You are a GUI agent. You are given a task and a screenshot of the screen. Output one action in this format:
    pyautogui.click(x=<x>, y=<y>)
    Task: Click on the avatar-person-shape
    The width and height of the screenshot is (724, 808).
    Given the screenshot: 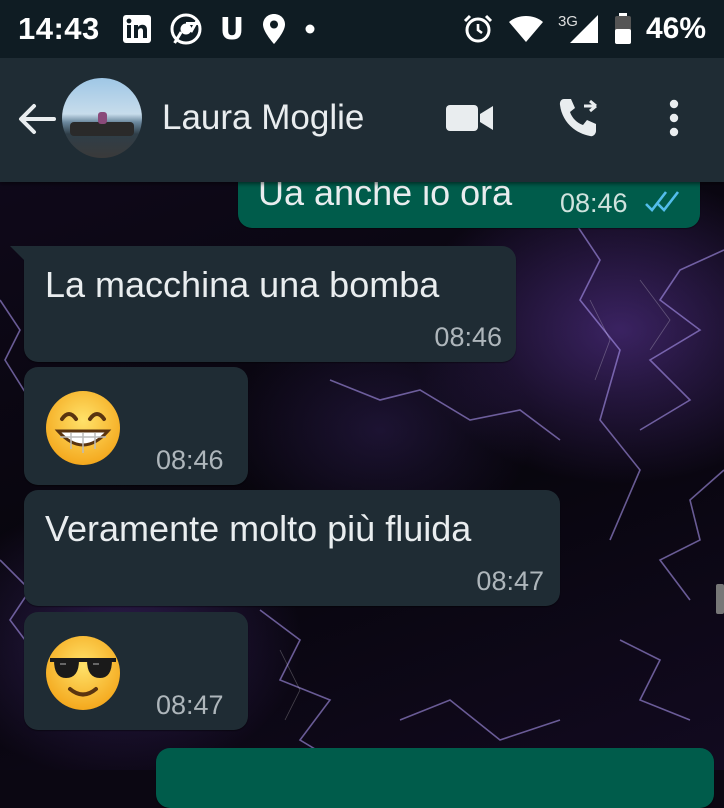 What is the action you would take?
    pyautogui.click(x=102, y=118)
    